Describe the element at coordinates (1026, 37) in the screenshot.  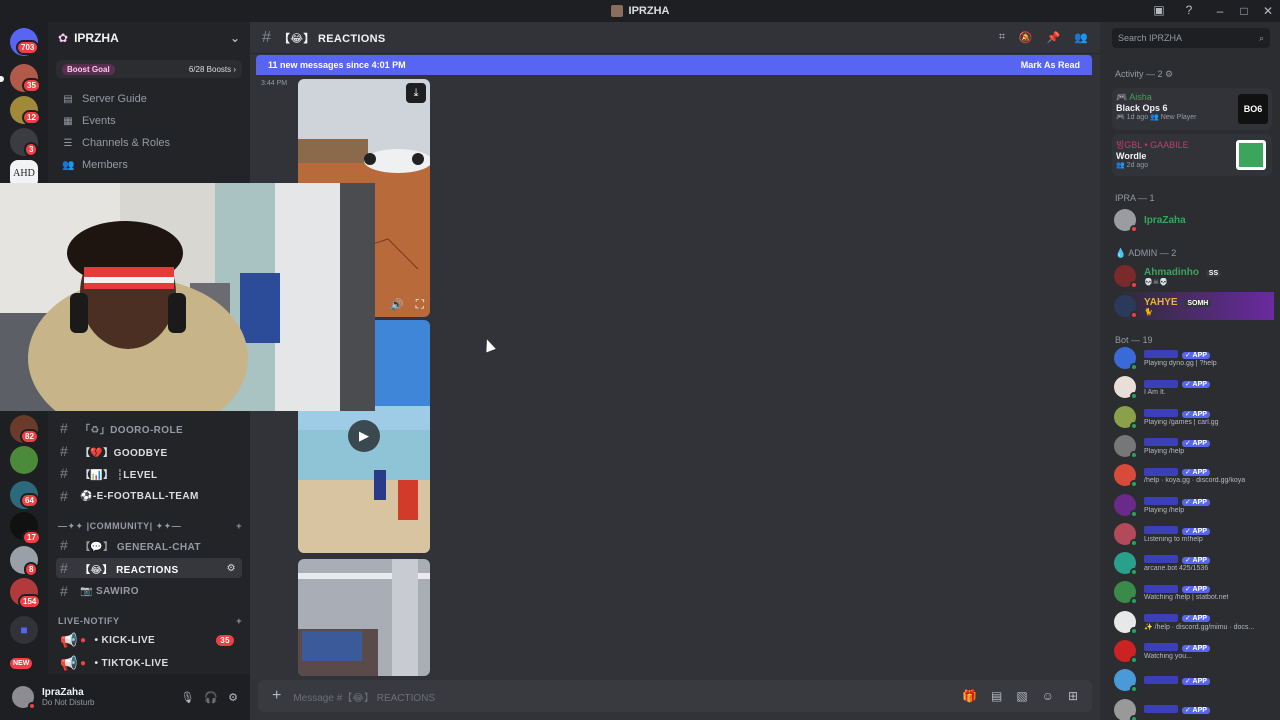
I see `notification-bell-icon: 🔕` at that location.